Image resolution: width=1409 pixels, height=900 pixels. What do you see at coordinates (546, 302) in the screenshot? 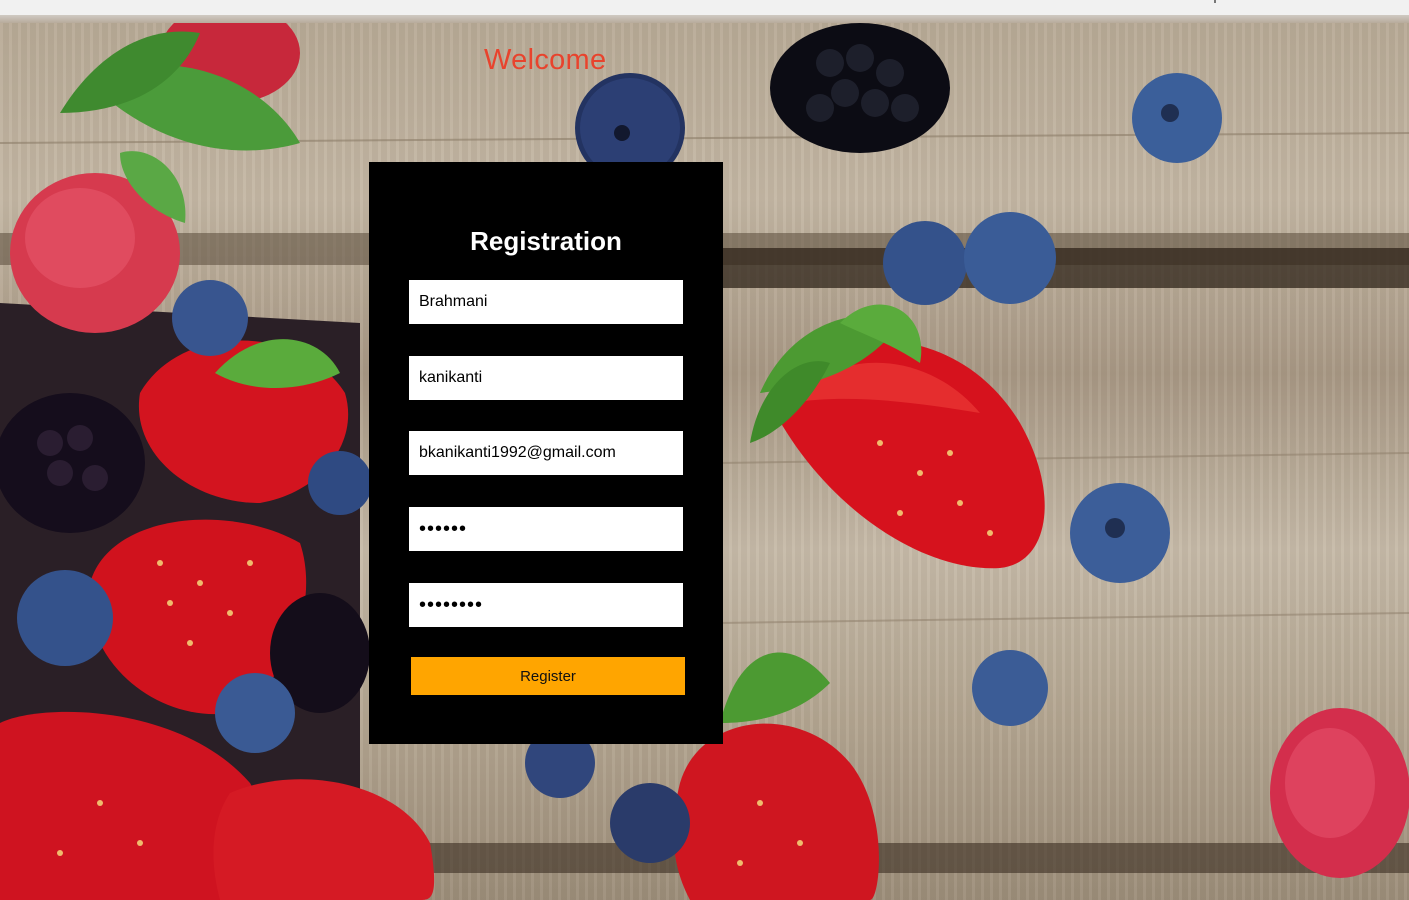
I see `first-name-field: Brahmani` at bounding box center [546, 302].